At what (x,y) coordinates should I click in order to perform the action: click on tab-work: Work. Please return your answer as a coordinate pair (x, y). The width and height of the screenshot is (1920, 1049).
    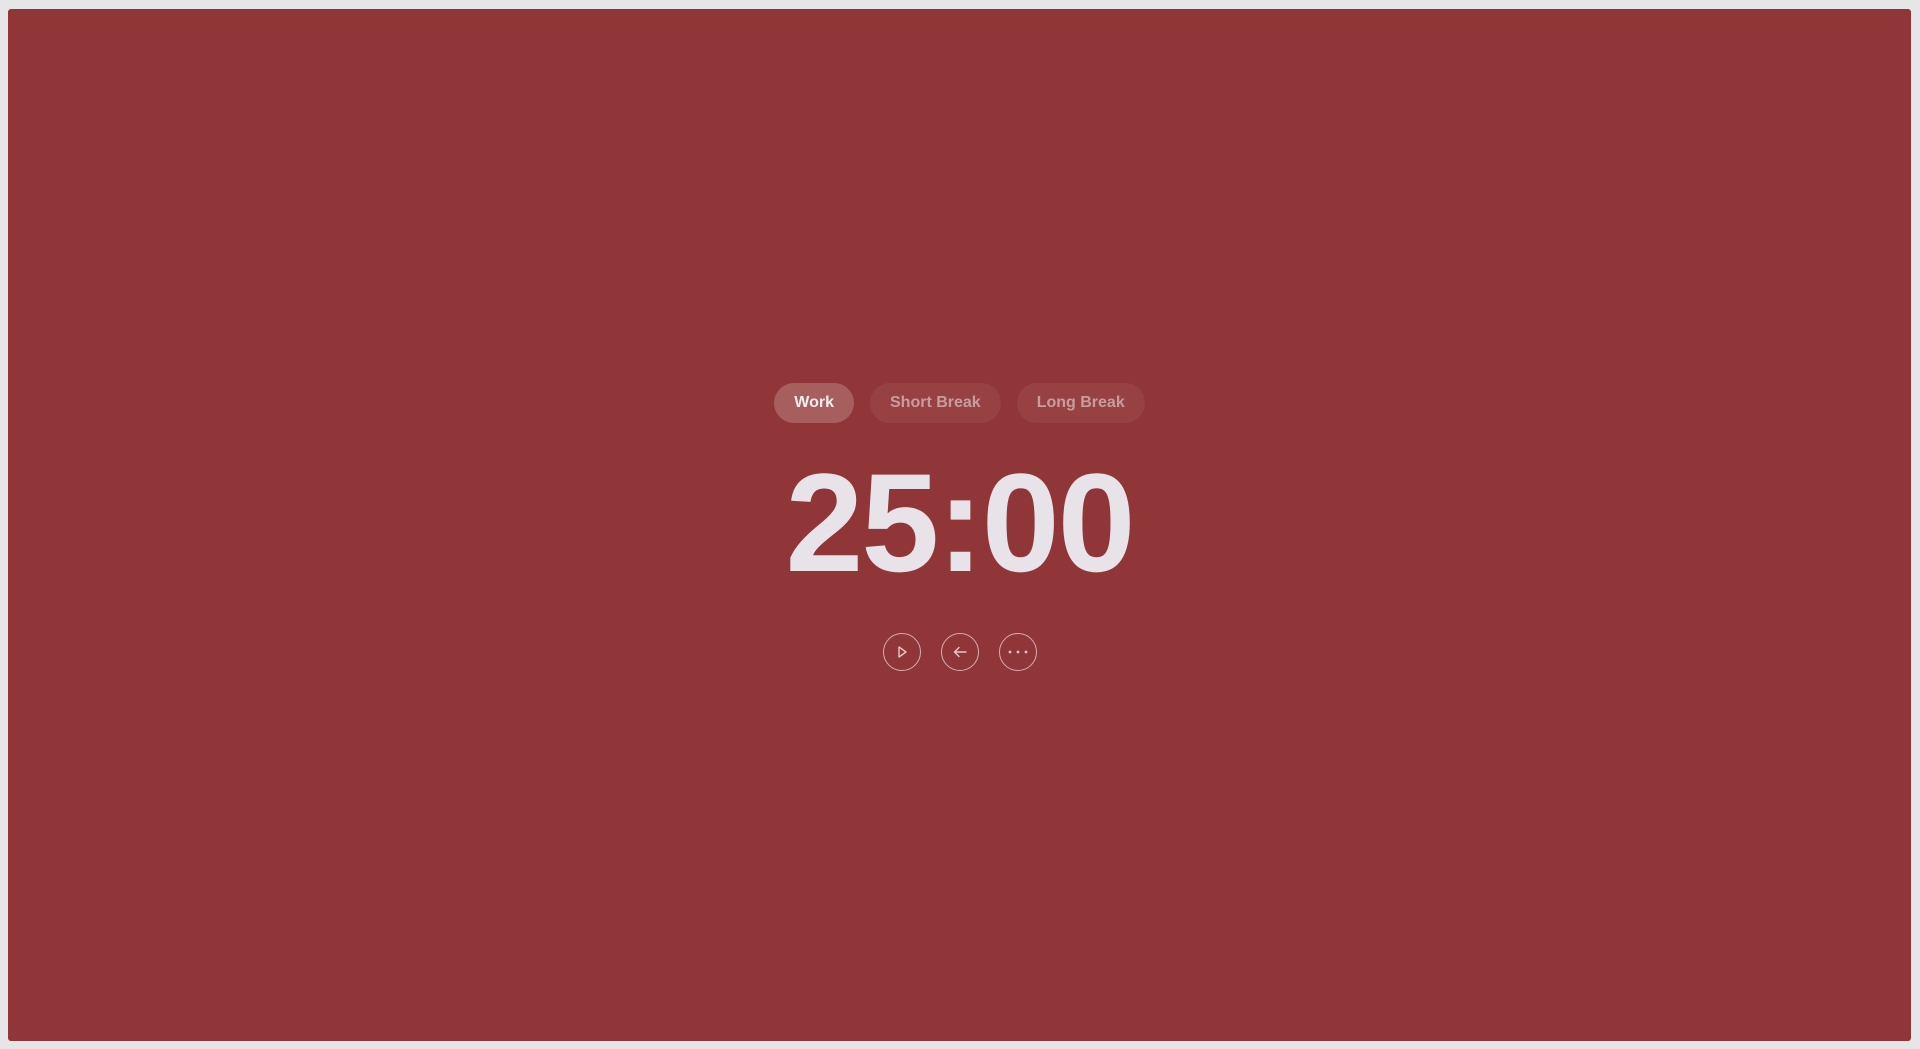
    Looking at the image, I should click on (814, 403).